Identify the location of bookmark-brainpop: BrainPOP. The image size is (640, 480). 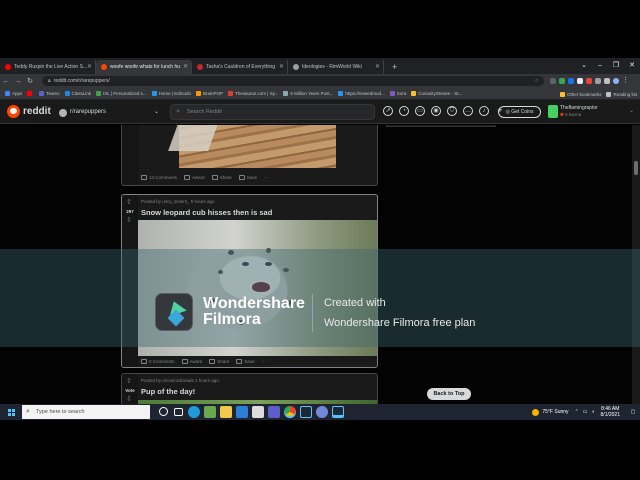
(209, 93).